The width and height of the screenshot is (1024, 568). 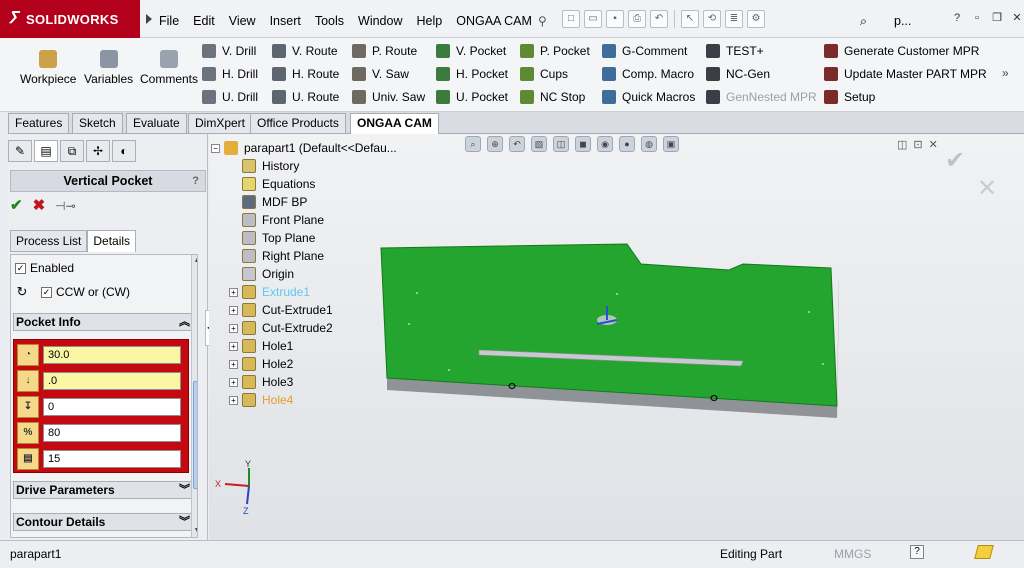 I want to click on previous-view-icon: ↶, so click(x=517, y=144).